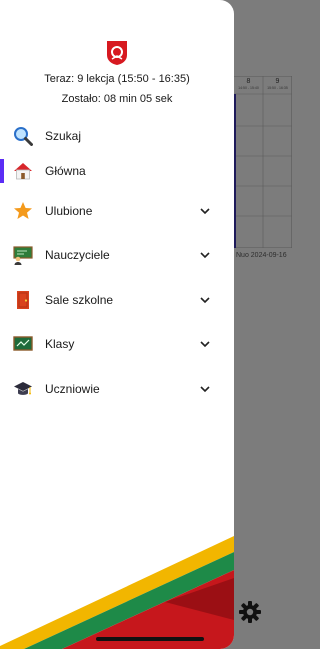  Describe the element at coordinates (23, 343) in the screenshot. I see `chalkboard-icon` at that location.